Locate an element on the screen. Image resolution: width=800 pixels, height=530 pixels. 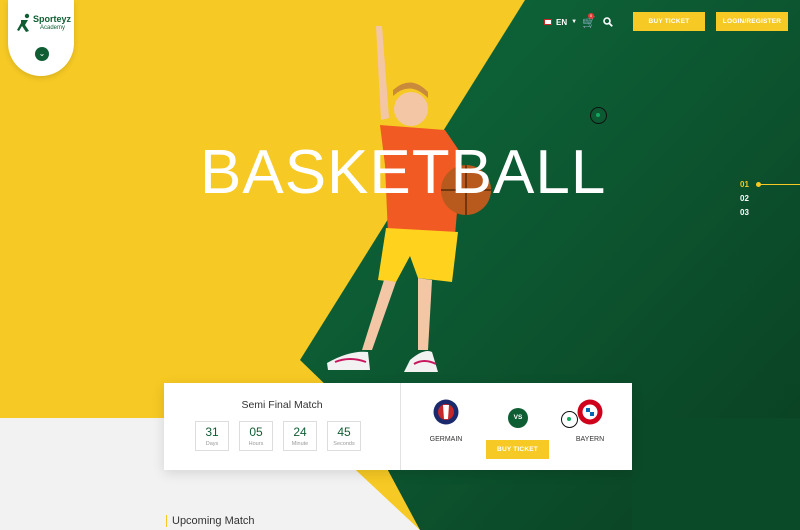
card-divider is located at coordinates (400, 426).